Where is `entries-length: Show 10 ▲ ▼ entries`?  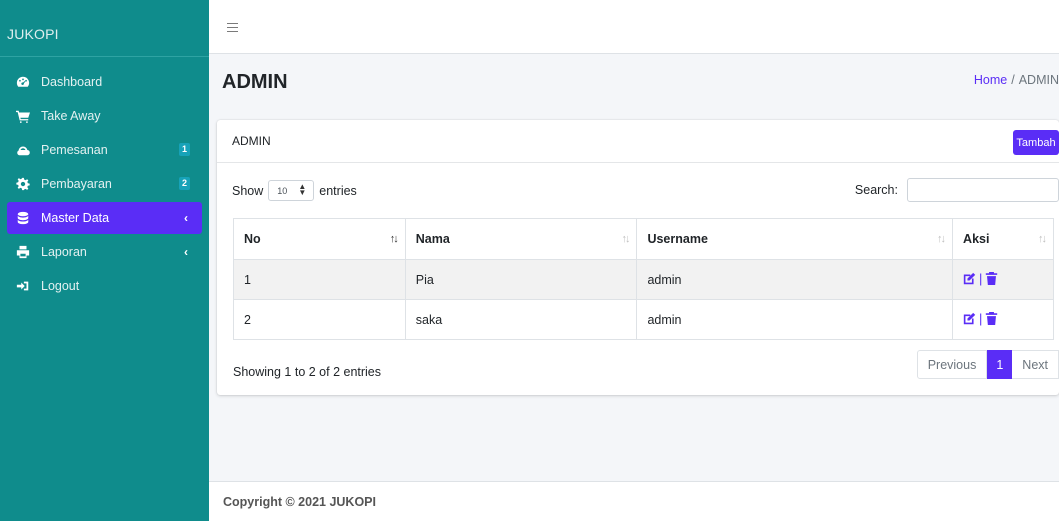 entries-length: Show 10 ▲ ▼ entries is located at coordinates (294, 190).